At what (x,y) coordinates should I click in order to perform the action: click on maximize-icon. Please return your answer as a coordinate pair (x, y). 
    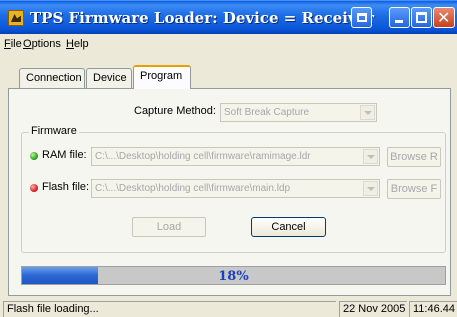
    Looking at the image, I should click on (421, 17).